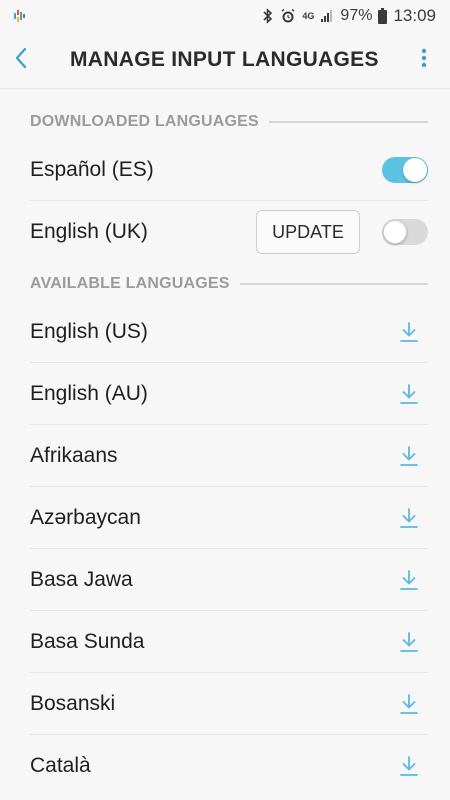  Describe the element at coordinates (356, 15) in the screenshot. I see `battery-percent: 97%` at that location.